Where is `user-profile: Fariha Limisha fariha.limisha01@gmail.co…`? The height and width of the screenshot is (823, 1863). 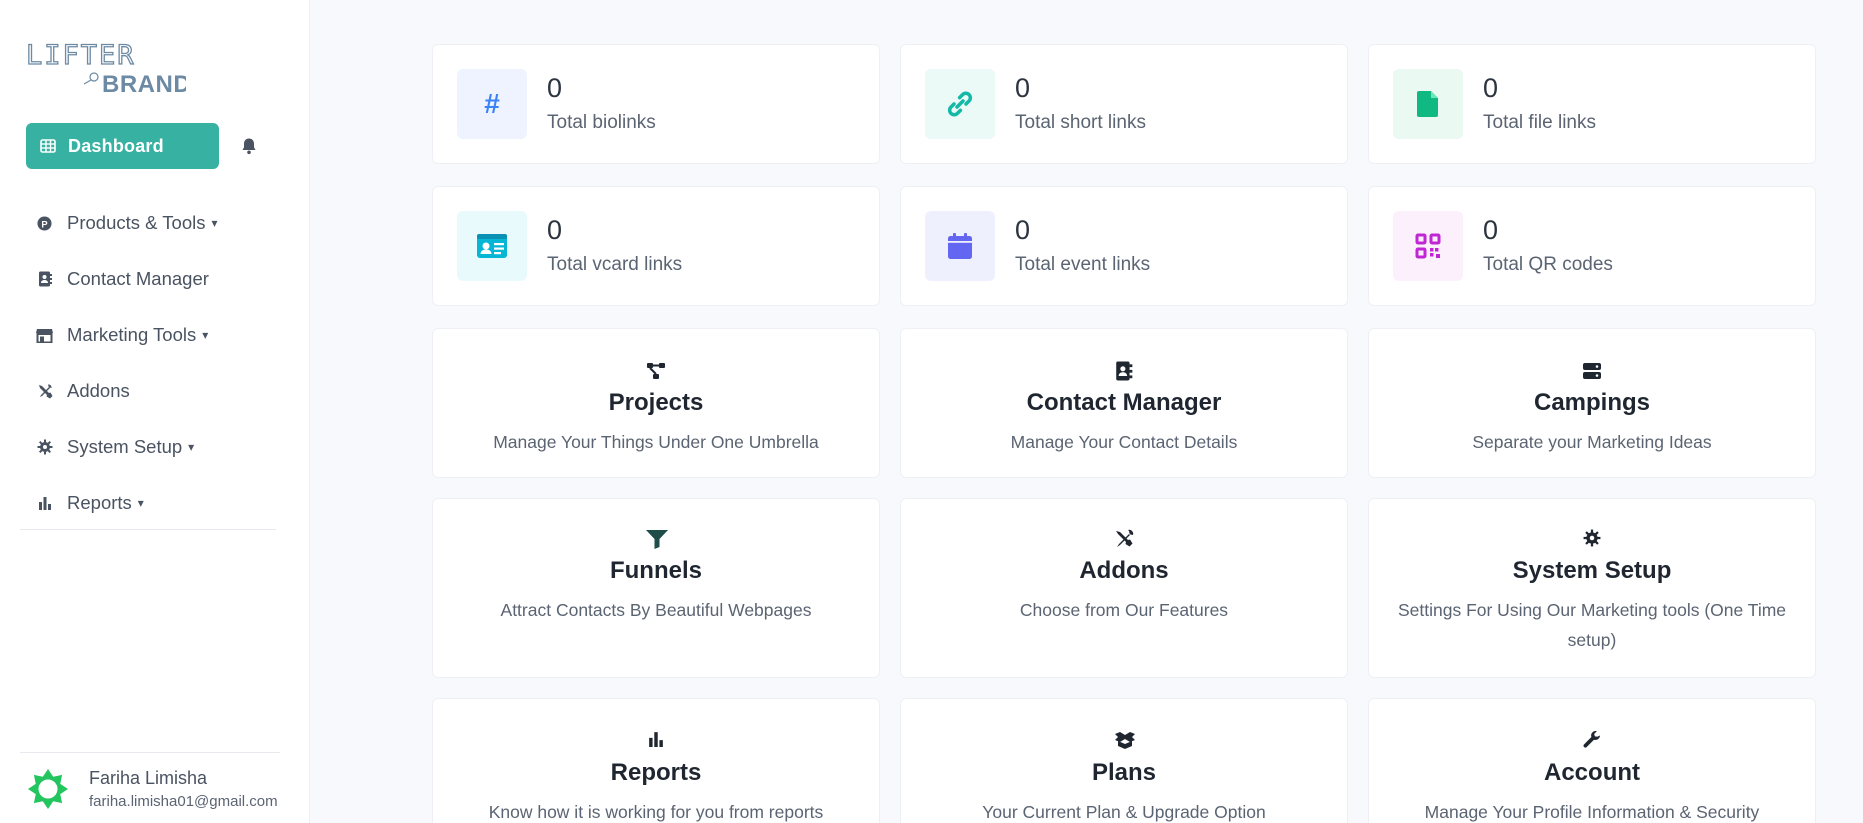
user-profile: Fariha Limisha fariha.limisha01@gmail.co… is located at coordinates (150, 785).